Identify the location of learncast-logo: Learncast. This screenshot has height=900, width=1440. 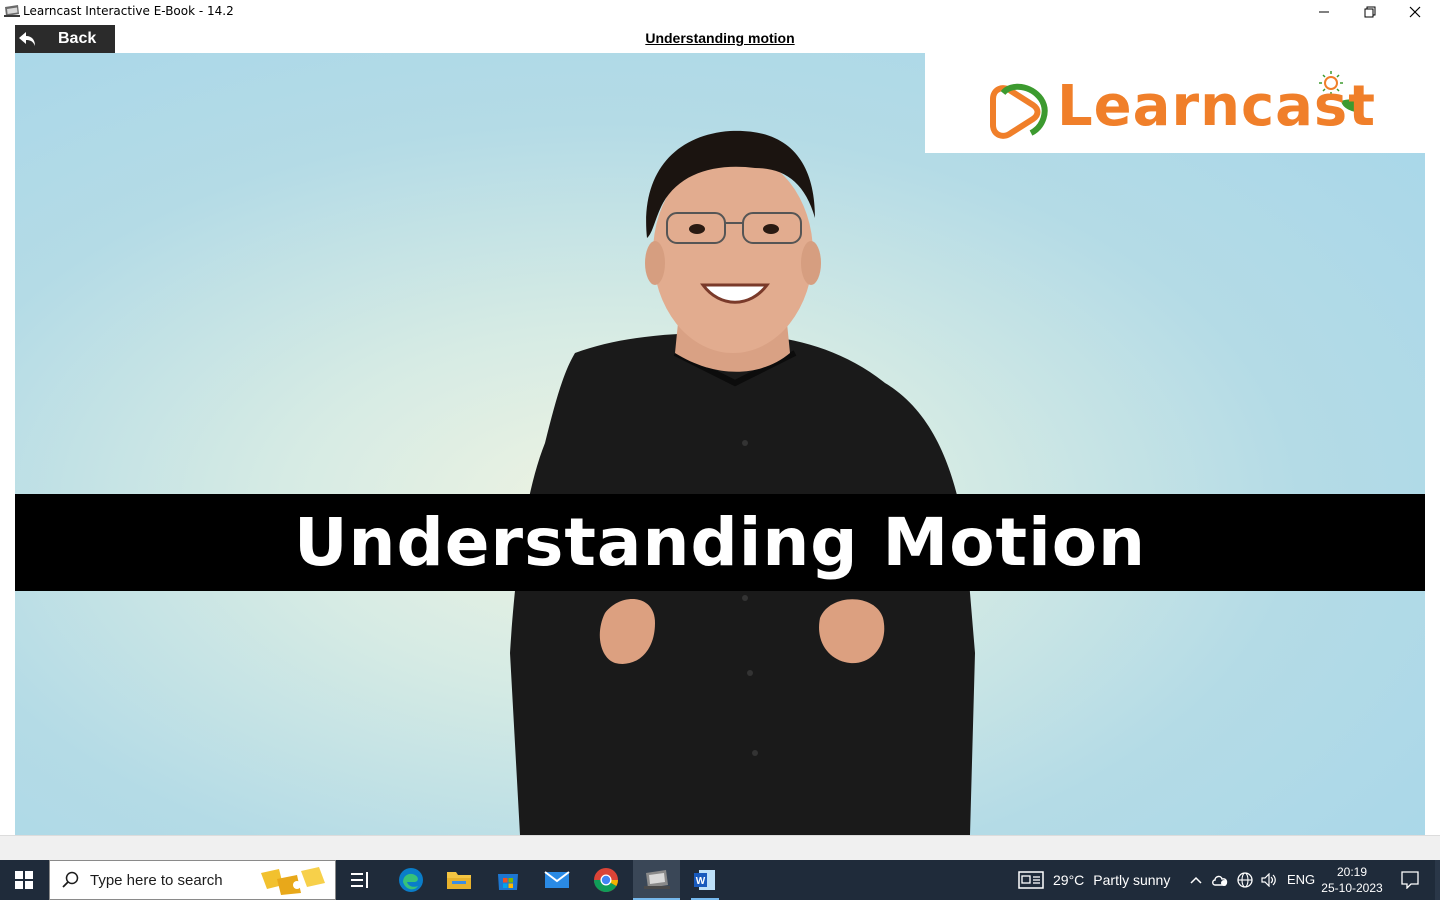
(1175, 103).